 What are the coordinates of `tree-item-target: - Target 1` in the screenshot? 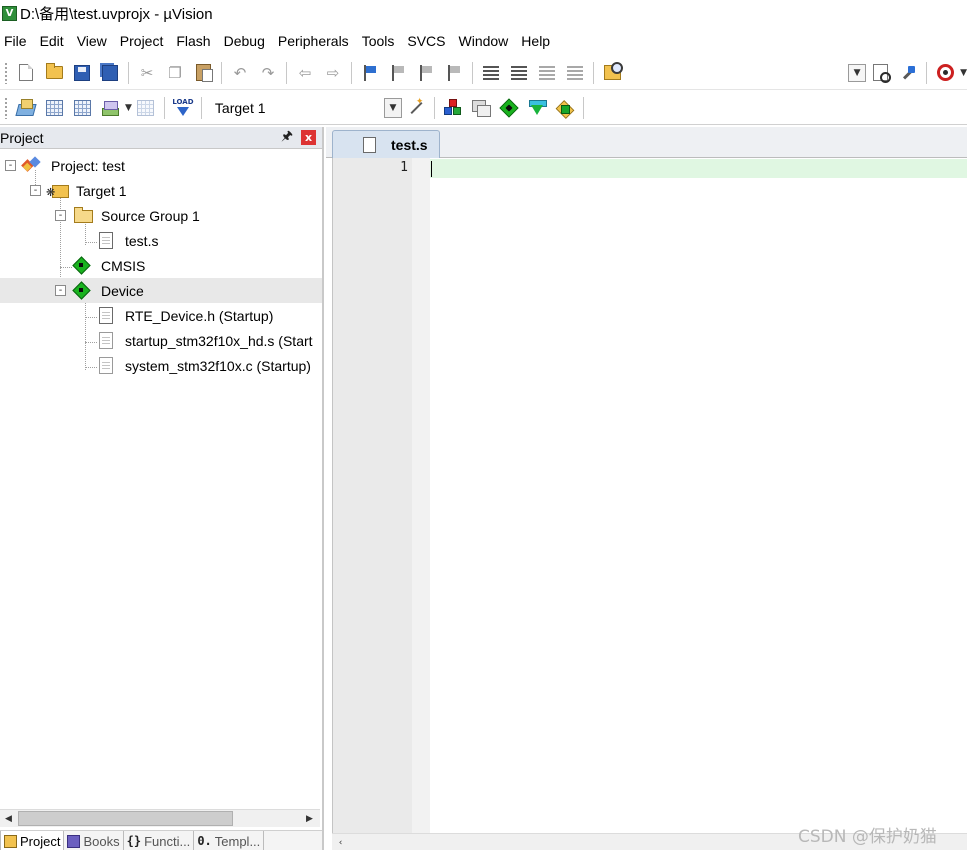 It's located at (161, 190).